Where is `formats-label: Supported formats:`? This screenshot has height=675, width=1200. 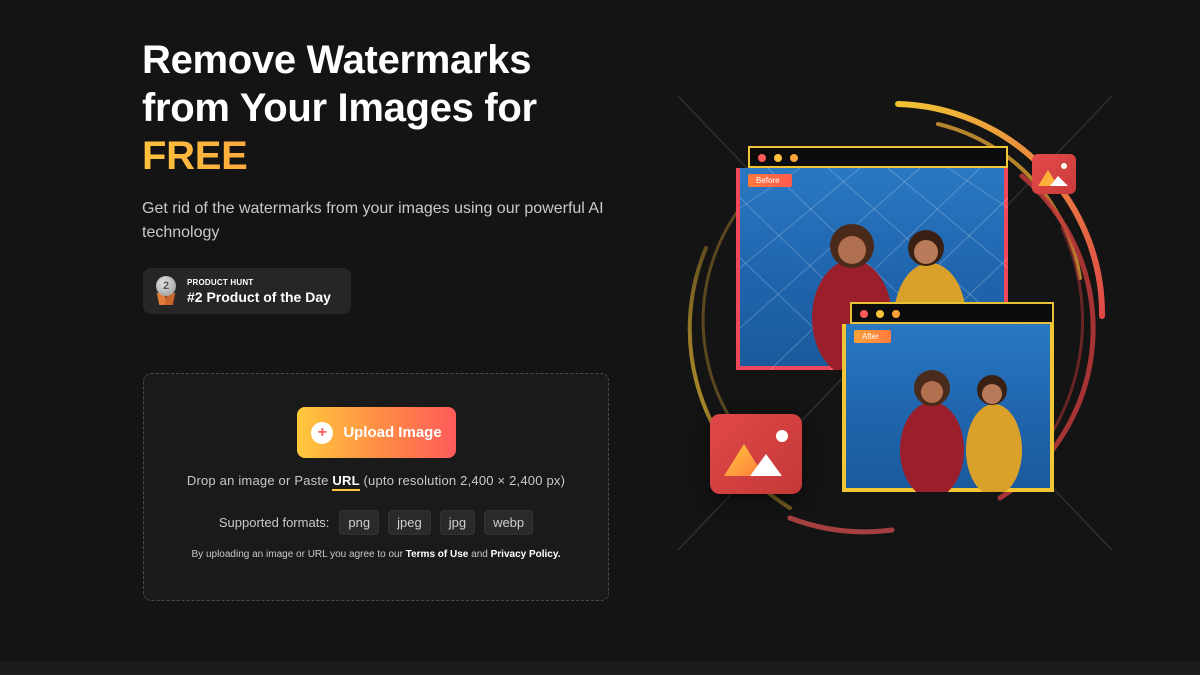
formats-label: Supported formats: is located at coordinates (274, 522).